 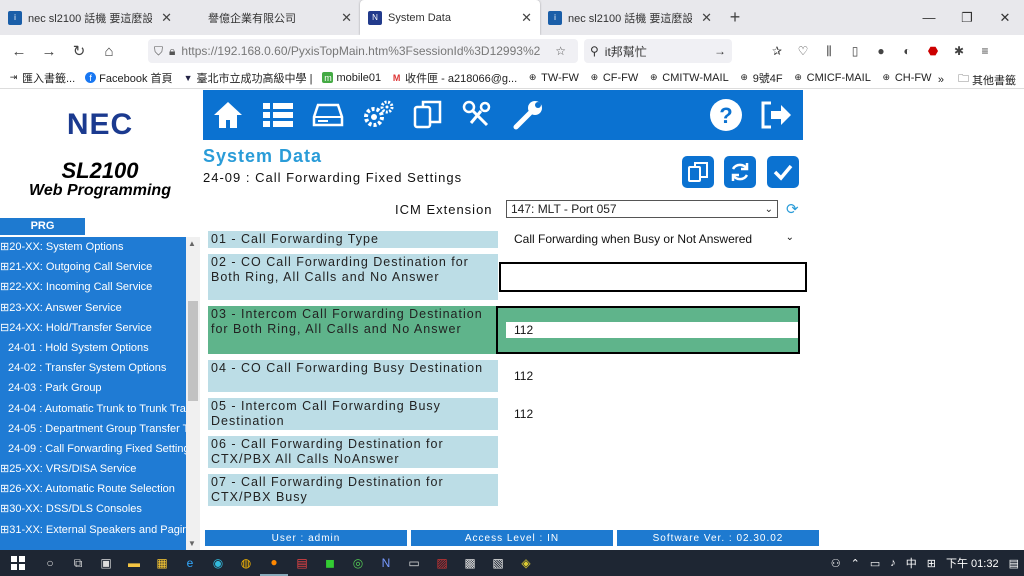 What do you see at coordinates (528, 115) in the screenshot?
I see `wrench-icon` at bounding box center [528, 115].